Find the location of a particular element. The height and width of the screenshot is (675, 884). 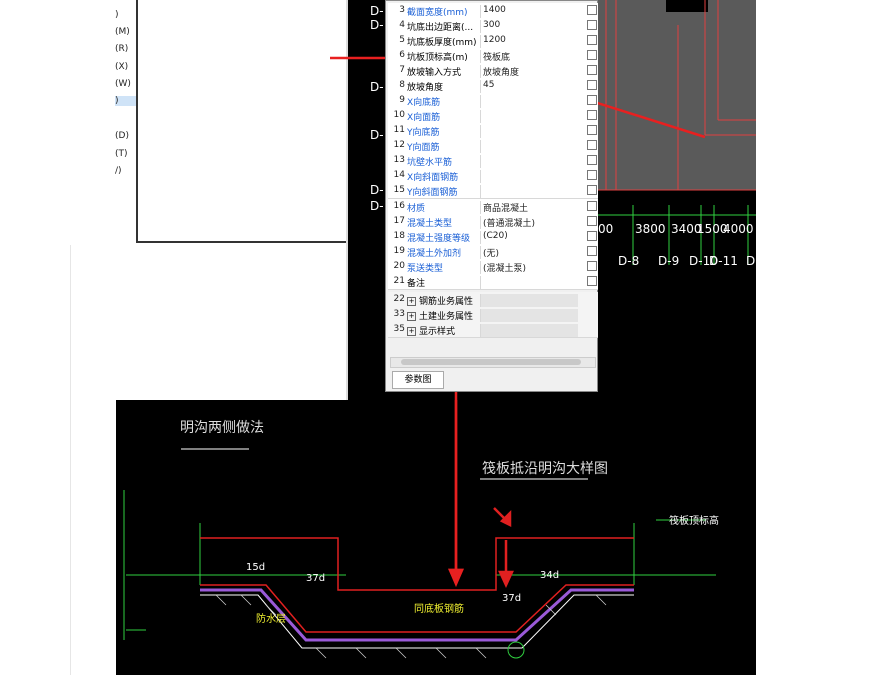

row-number: 9 is located at coordinates (402, 100).